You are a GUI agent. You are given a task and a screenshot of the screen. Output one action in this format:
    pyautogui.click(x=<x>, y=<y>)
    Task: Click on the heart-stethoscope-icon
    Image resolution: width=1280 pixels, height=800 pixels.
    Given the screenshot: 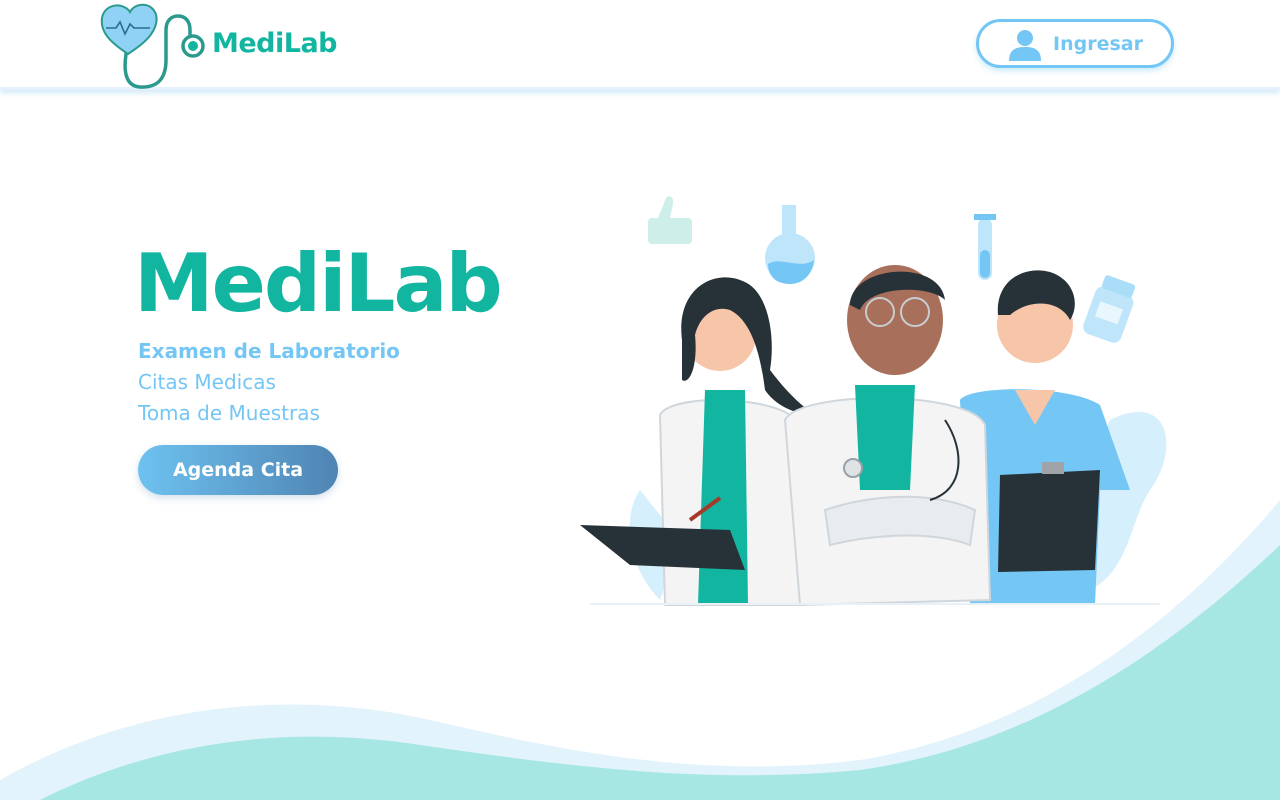 What is the action you would take?
    pyautogui.click(x=152, y=46)
    